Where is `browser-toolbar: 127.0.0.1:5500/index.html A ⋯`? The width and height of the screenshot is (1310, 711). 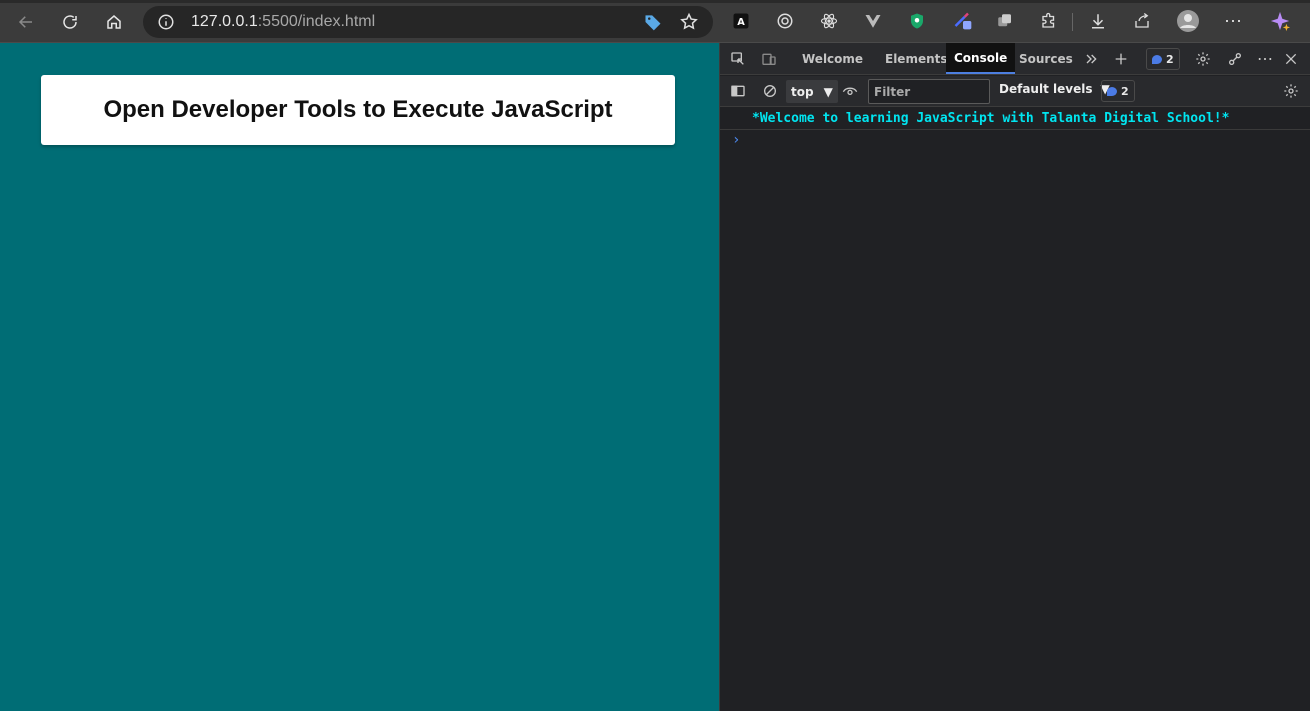
browser-toolbar: 127.0.0.1:5500/index.html A ⋯ is located at coordinates (655, 21).